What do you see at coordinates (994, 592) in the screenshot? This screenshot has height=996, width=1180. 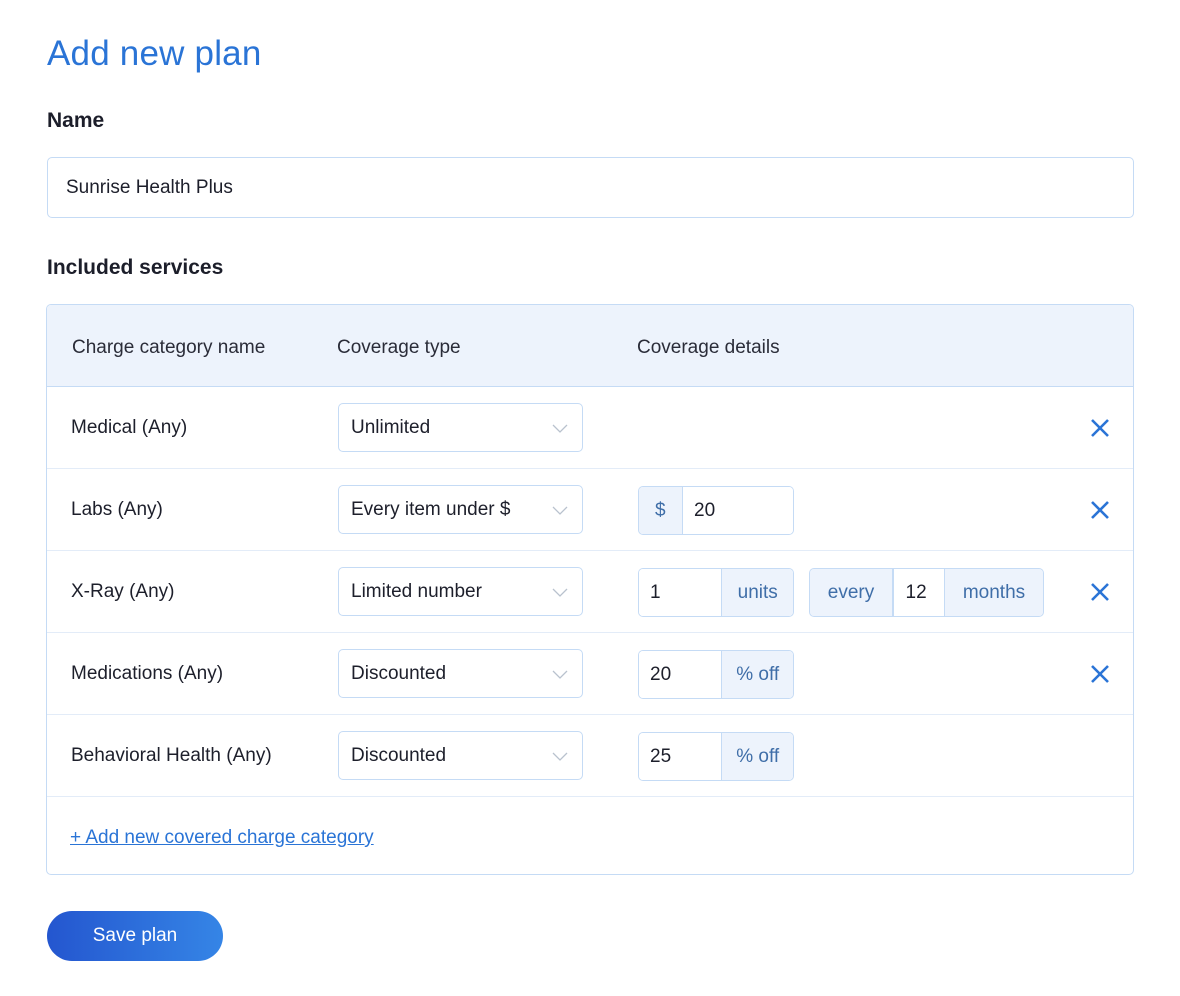 I see `months-suffix: months` at bounding box center [994, 592].